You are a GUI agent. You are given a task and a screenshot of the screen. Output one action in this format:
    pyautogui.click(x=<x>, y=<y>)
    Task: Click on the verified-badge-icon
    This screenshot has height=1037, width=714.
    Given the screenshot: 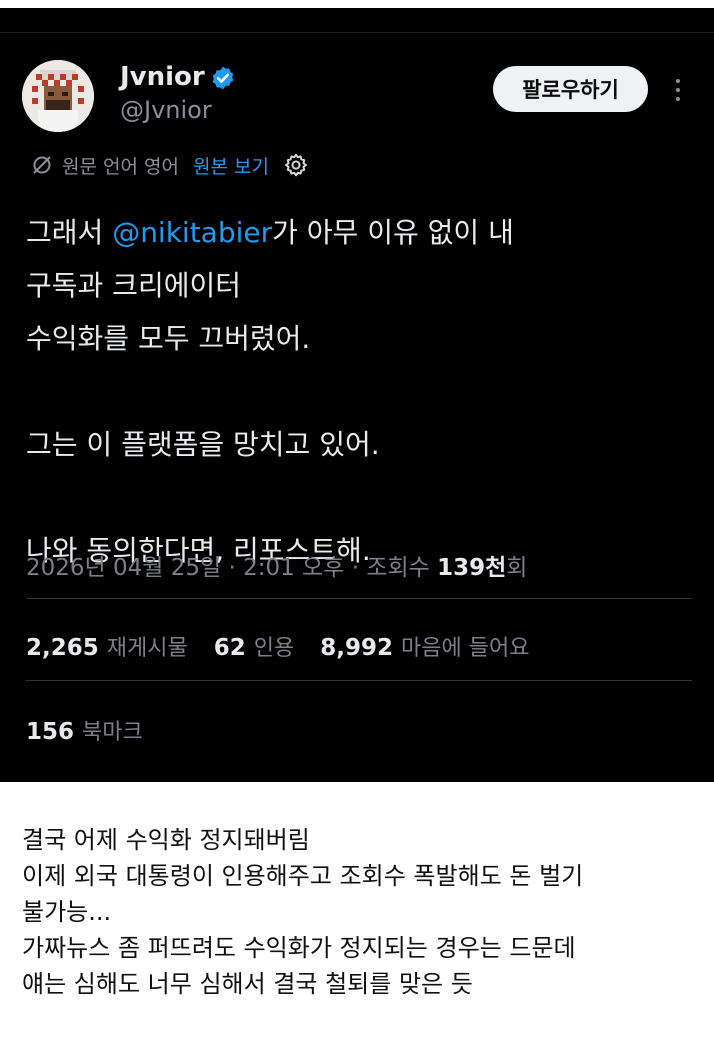 What is the action you would take?
    pyautogui.click(x=223, y=78)
    